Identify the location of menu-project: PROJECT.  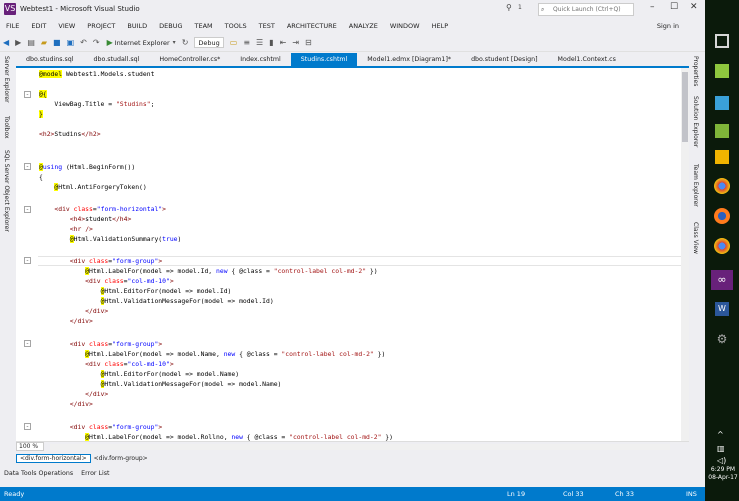
(101, 26).